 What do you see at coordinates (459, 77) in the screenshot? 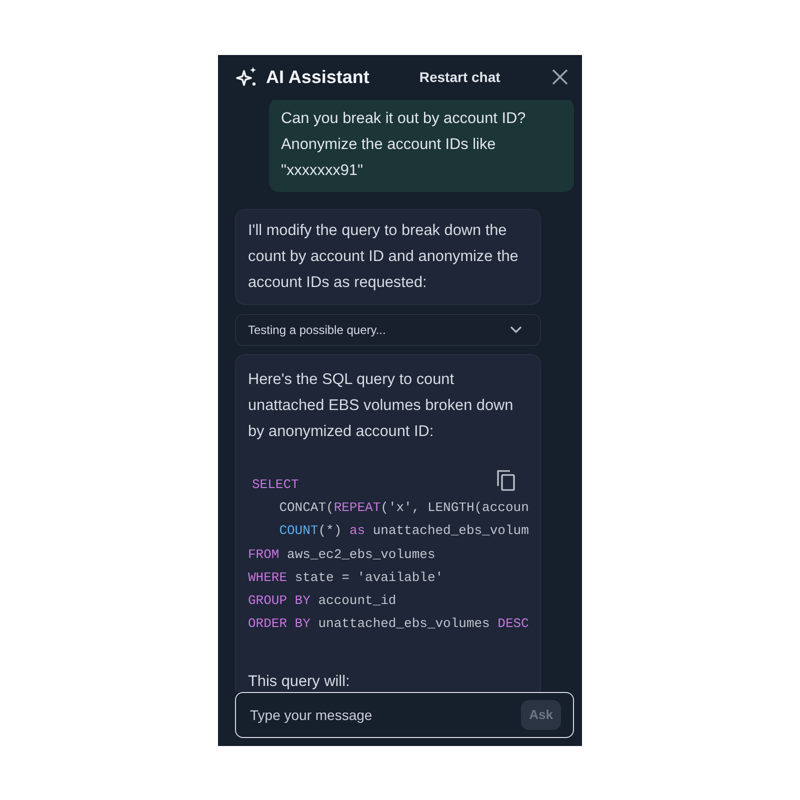
I see `restart-chat-button: Restart chat` at bounding box center [459, 77].